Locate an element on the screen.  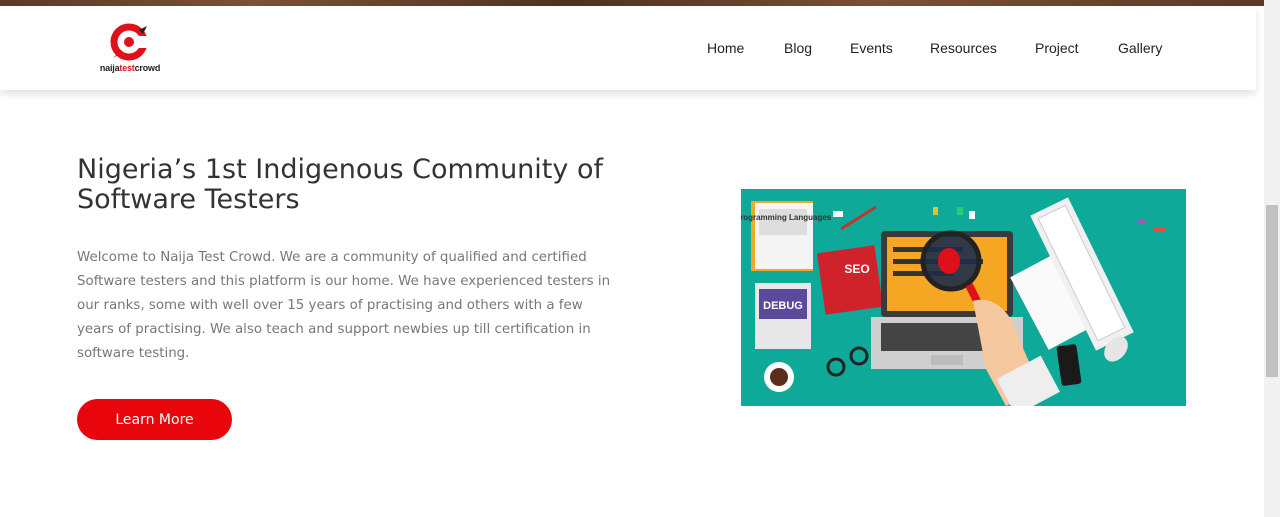
nav-project: Project is located at coordinates (1057, 48).